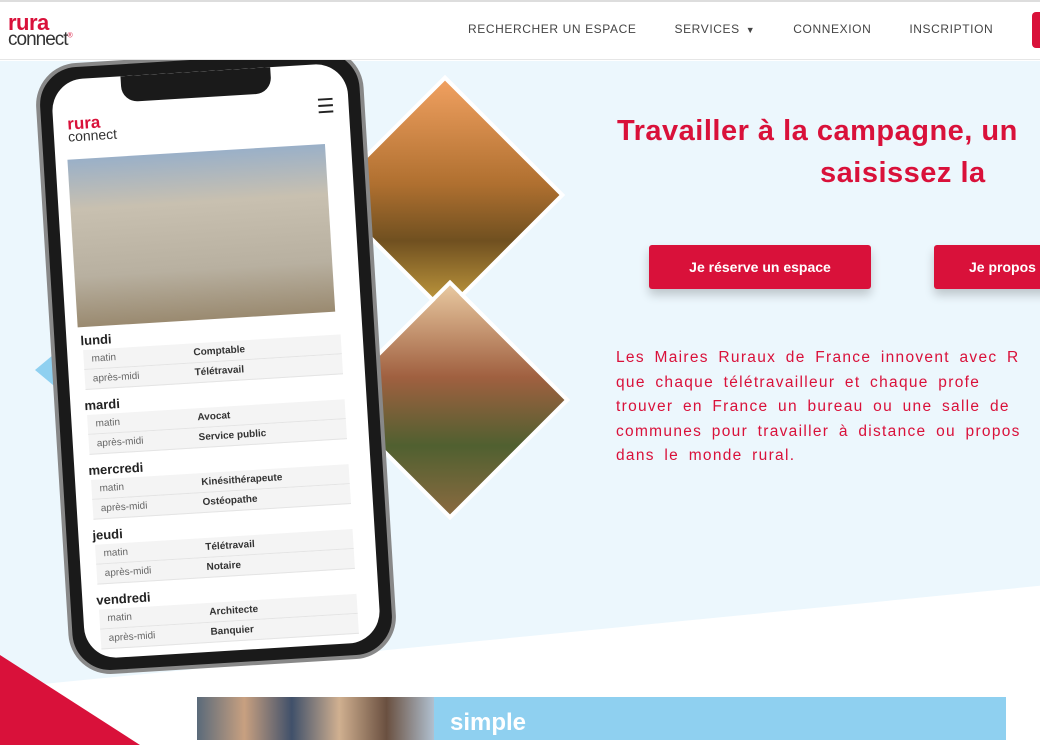 The height and width of the screenshot is (745, 1040). I want to click on nav-inscription: INSCRIPTION, so click(951, 29).